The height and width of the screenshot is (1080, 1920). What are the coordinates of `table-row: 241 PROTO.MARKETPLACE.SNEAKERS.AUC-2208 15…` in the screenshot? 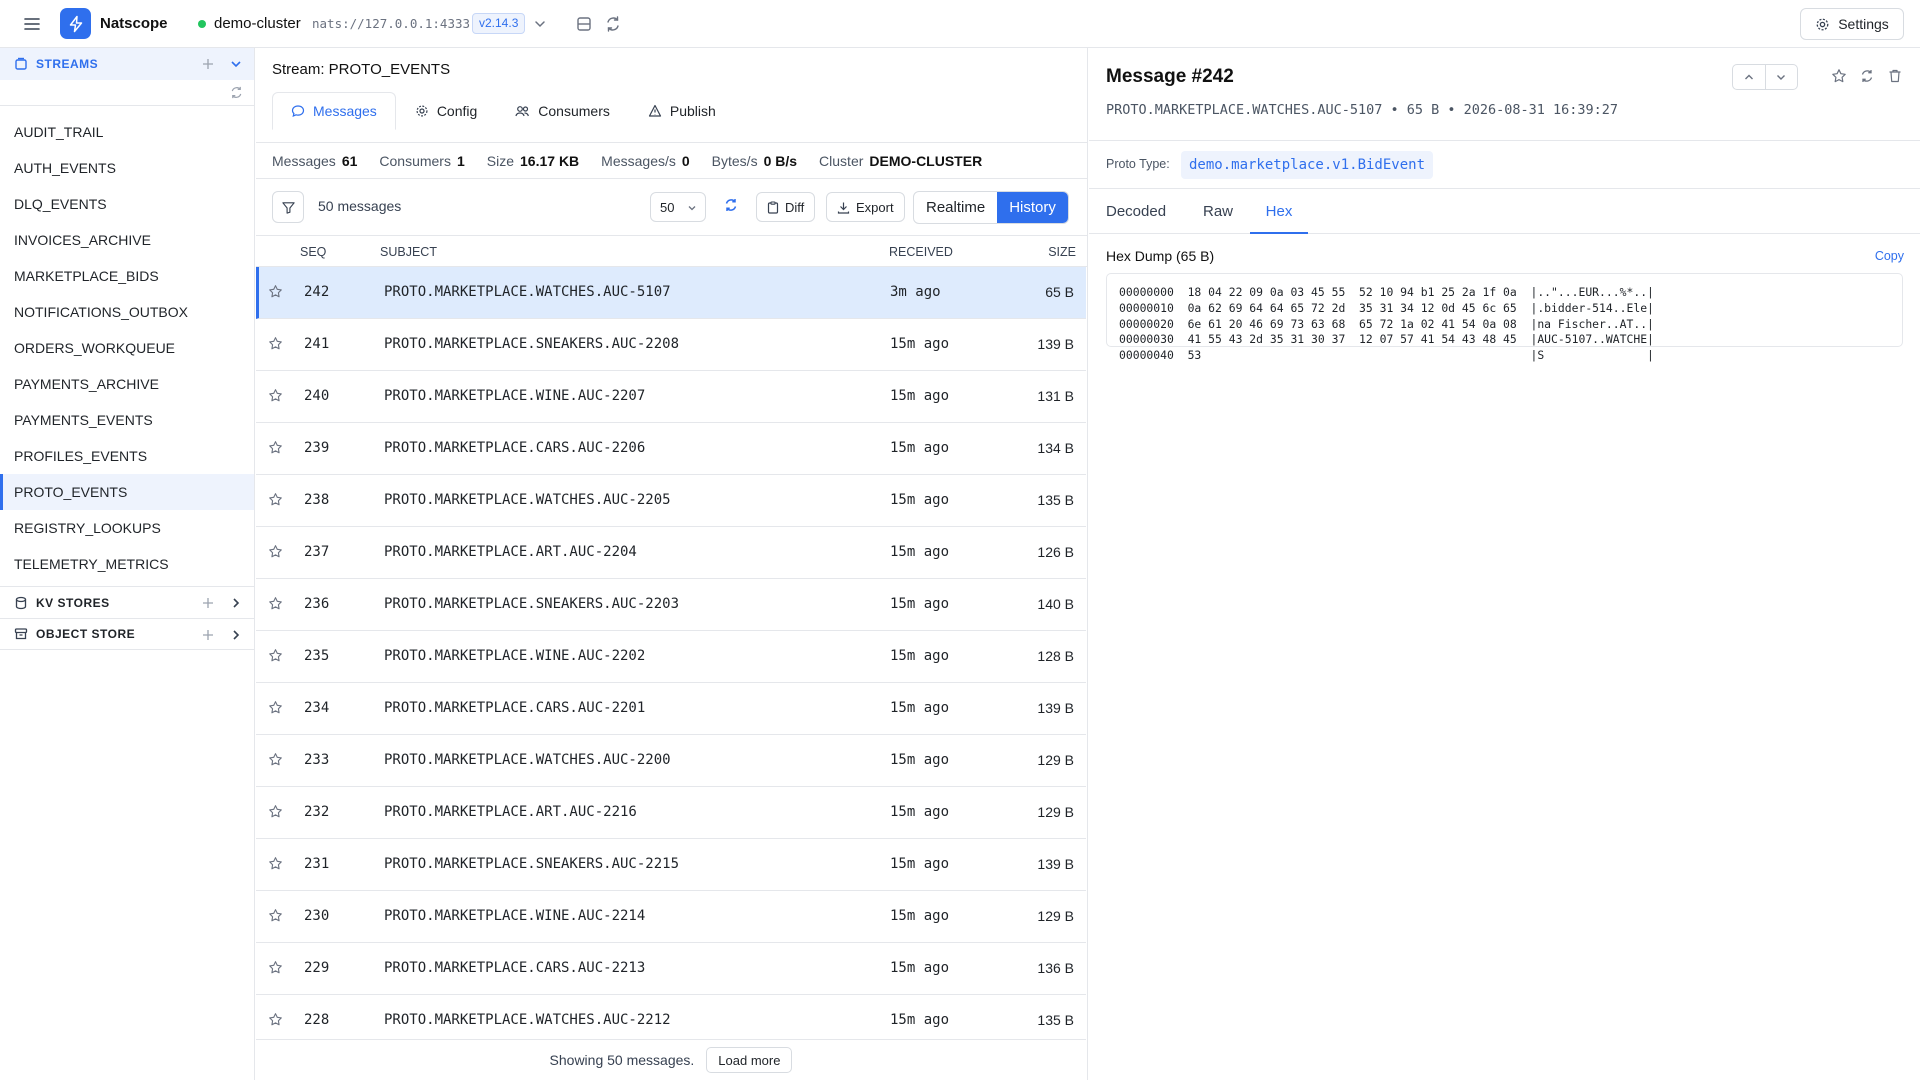 It's located at (671, 345).